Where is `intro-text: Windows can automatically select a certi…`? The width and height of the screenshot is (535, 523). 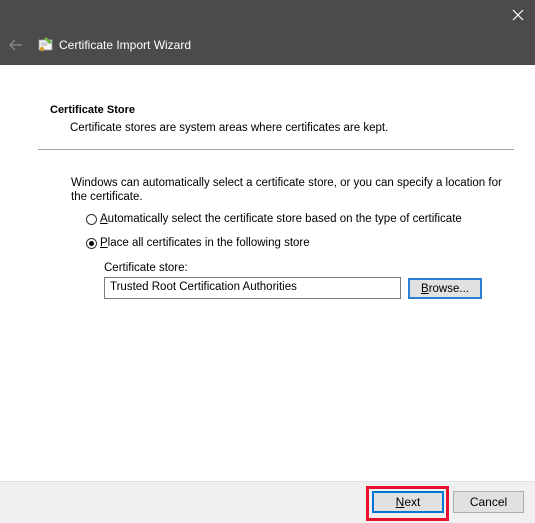
intro-text: Windows can automatically select a certi… is located at coordinates (286, 190).